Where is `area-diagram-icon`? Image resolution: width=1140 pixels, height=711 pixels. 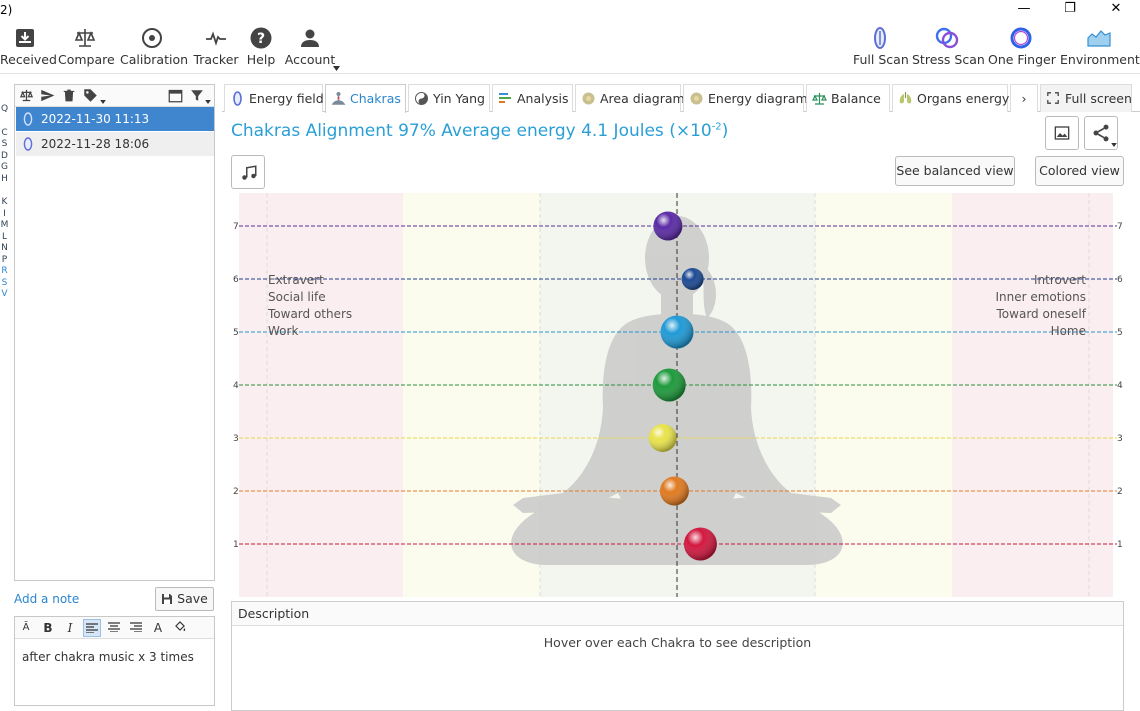 area-diagram-icon is located at coordinates (588, 98).